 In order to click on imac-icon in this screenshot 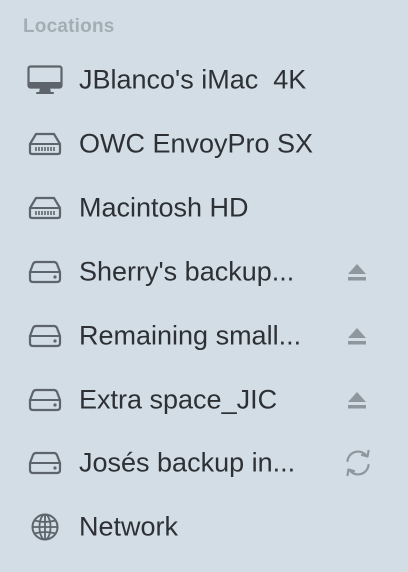, I will do `click(45, 80)`.